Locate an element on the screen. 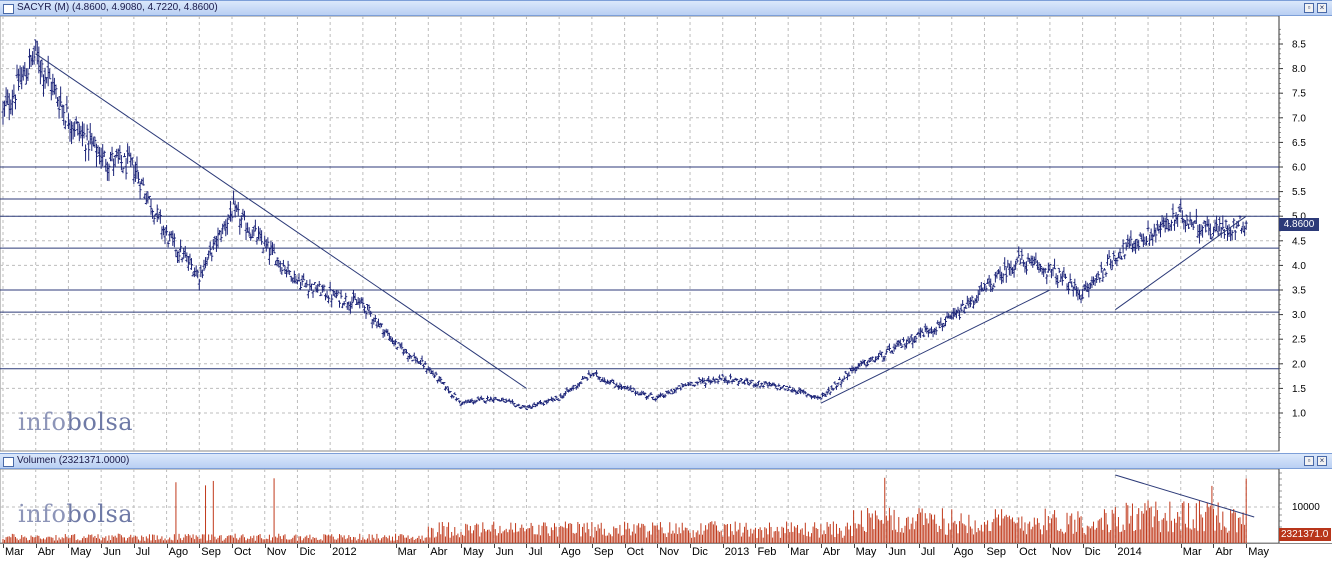 The width and height of the screenshot is (1332, 561). last-price-badge: 4.8600 is located at coordinates (1299, 224).